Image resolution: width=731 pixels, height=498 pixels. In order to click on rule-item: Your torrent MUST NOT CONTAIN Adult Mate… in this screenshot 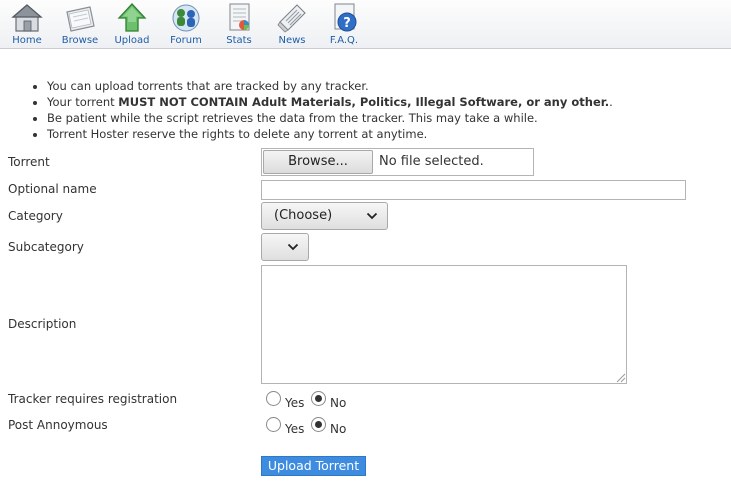, I will do `click(330, 102)`.